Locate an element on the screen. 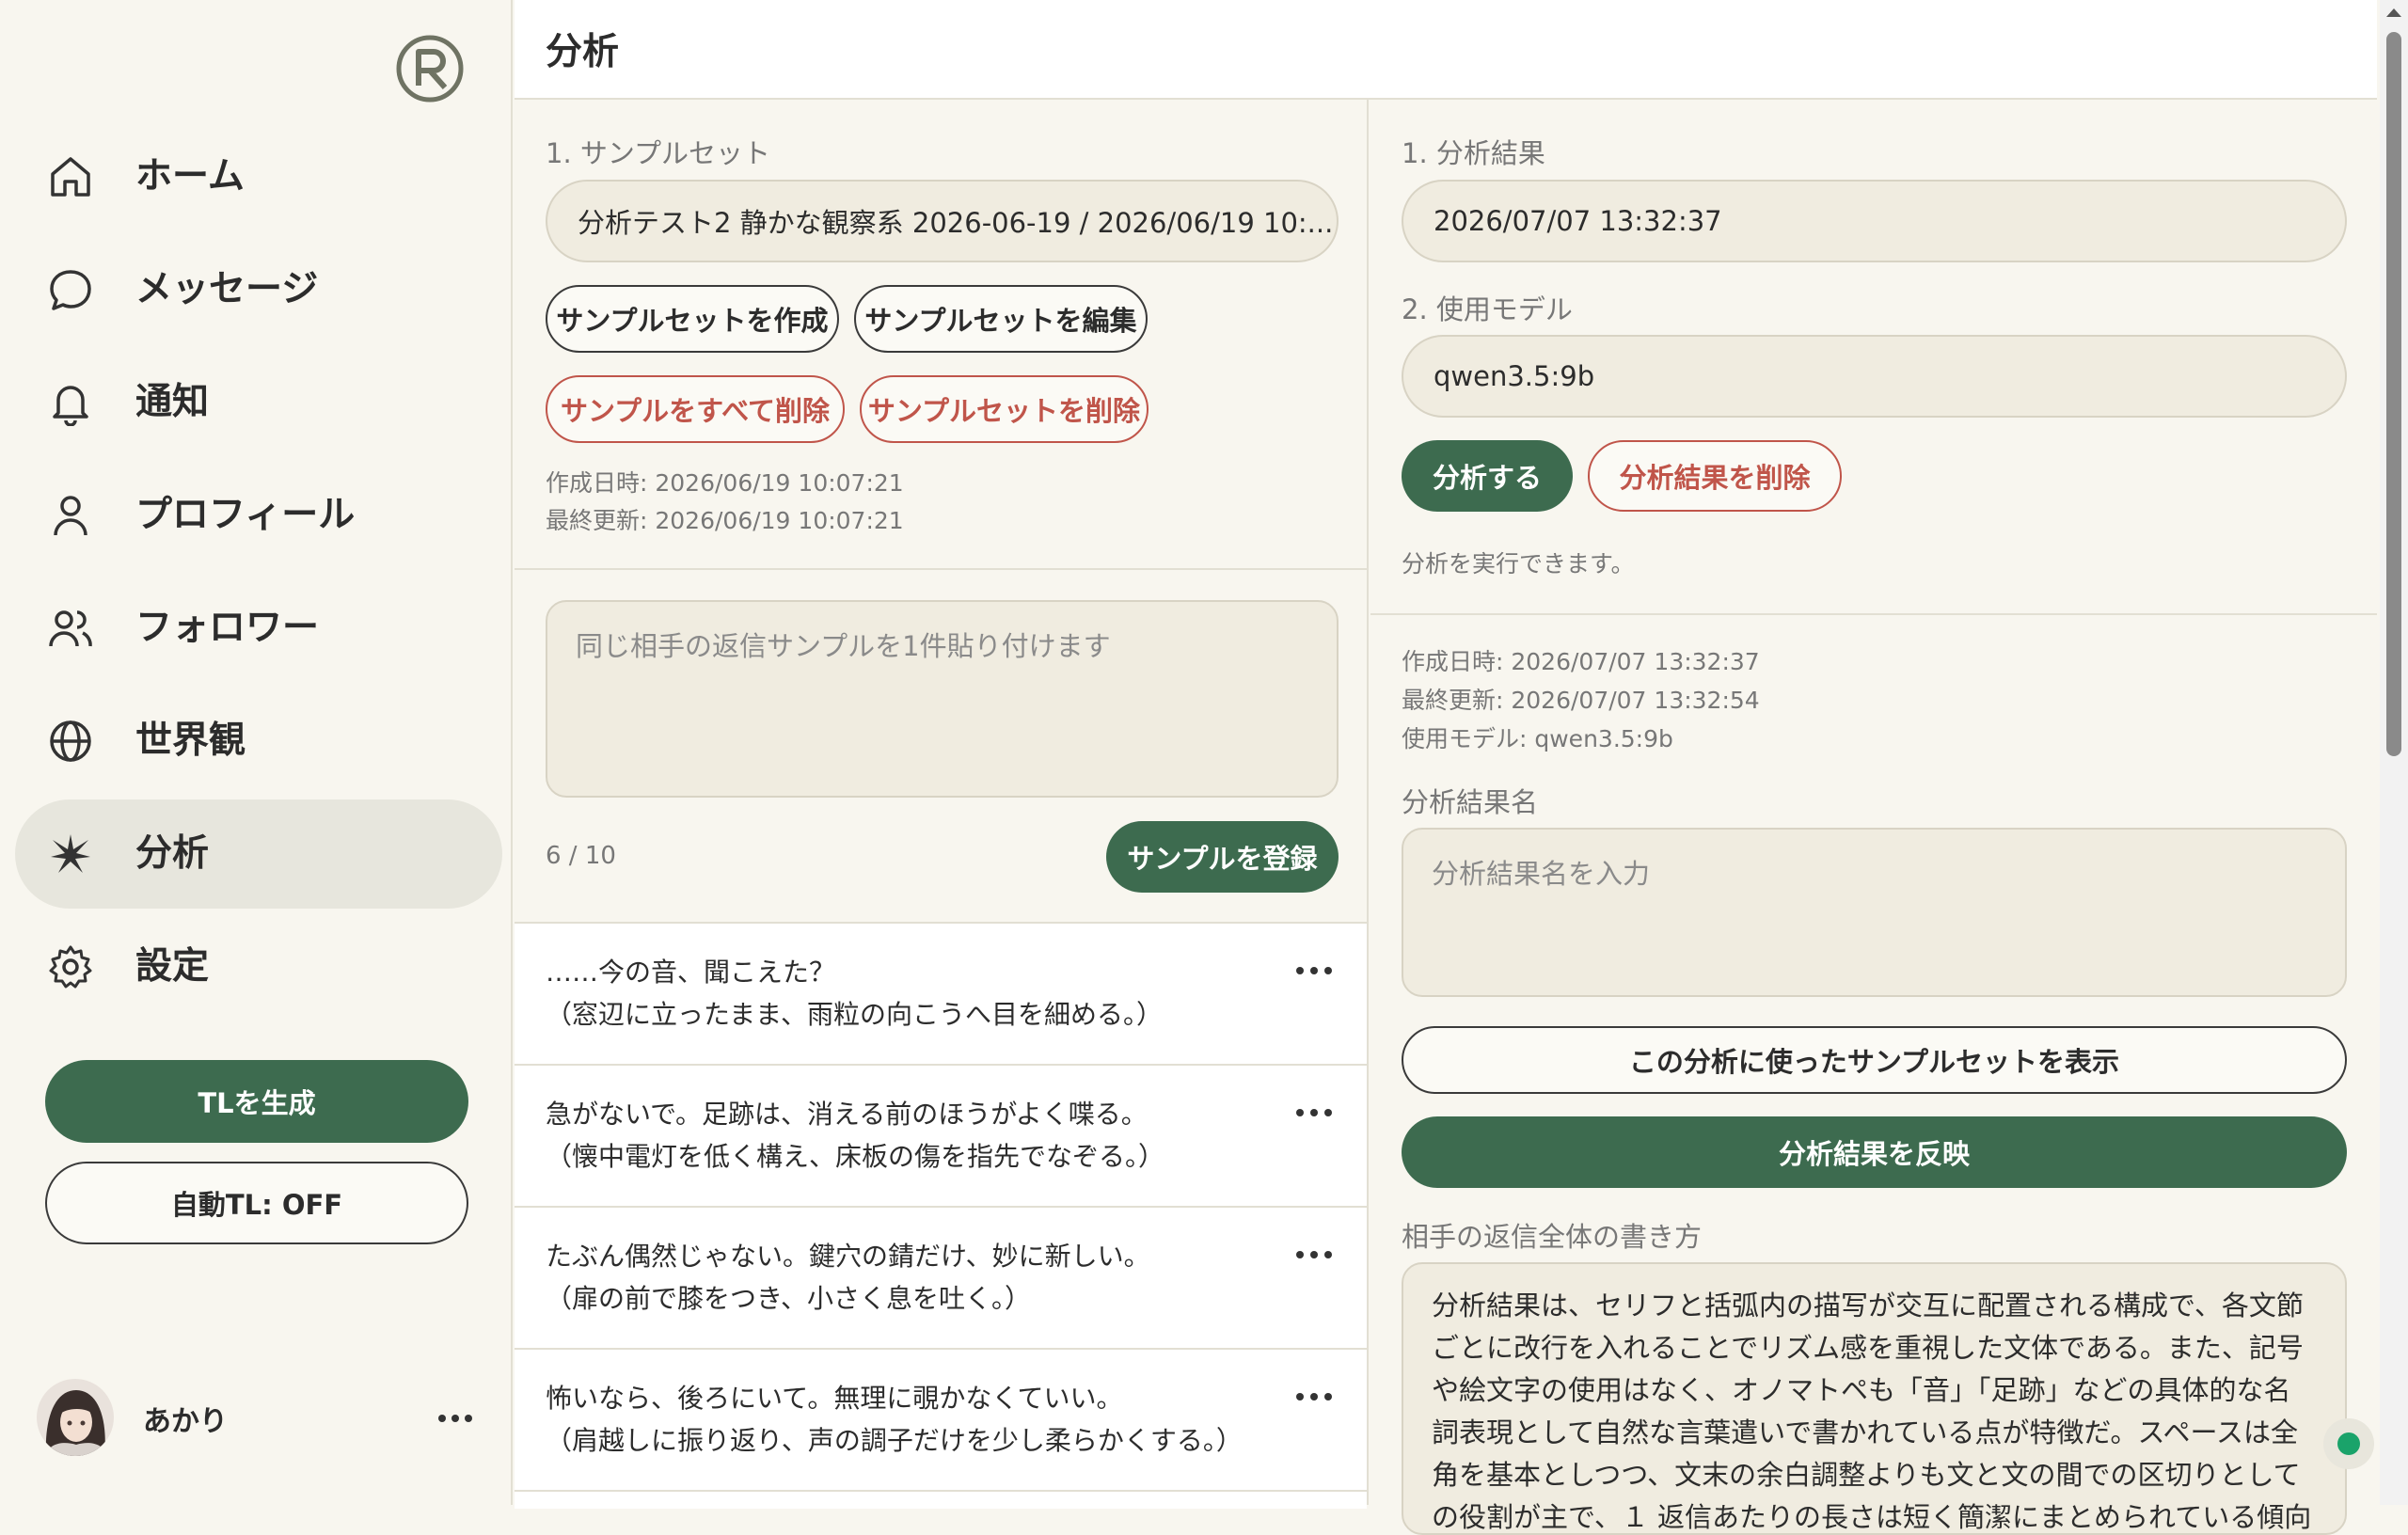  page-title: 分析 is located at coordinates (583, 52).